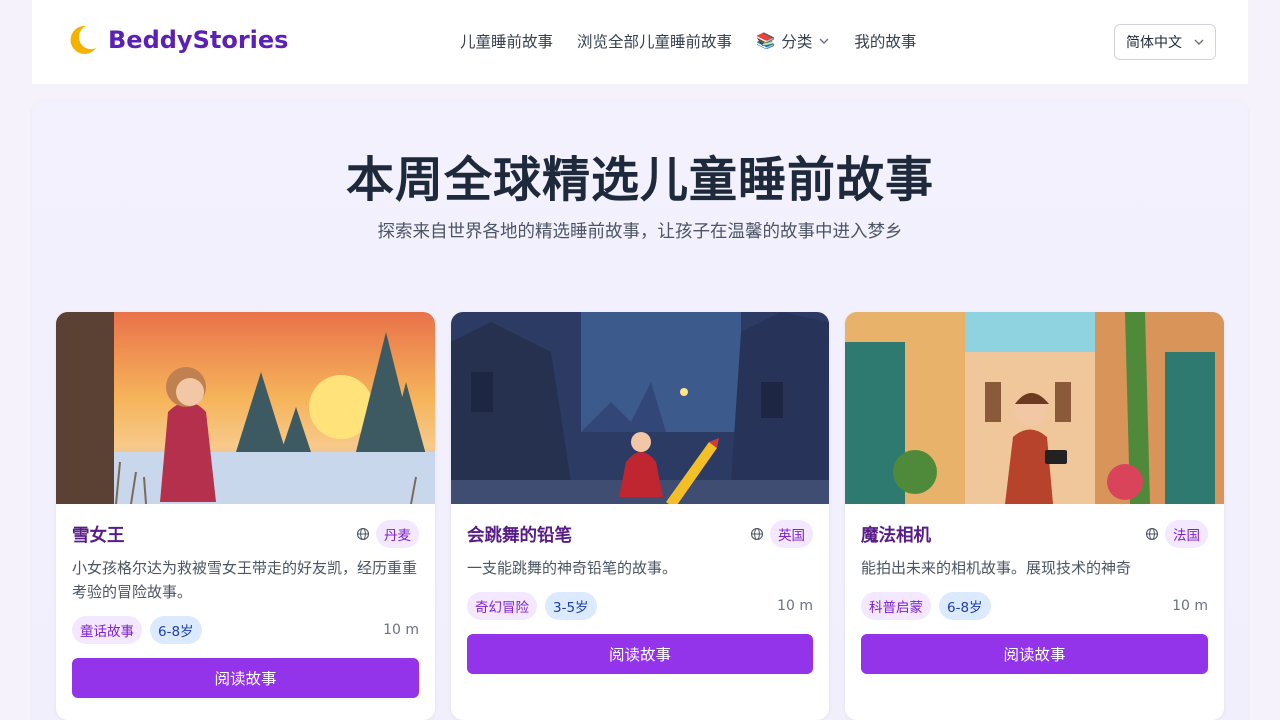 The height and width of the screenshot is (720, 1280). Describe the element at coordinates (506, 41) in the screenshot. I see `nav-stories-link: 儿童睡前故事` at that location.